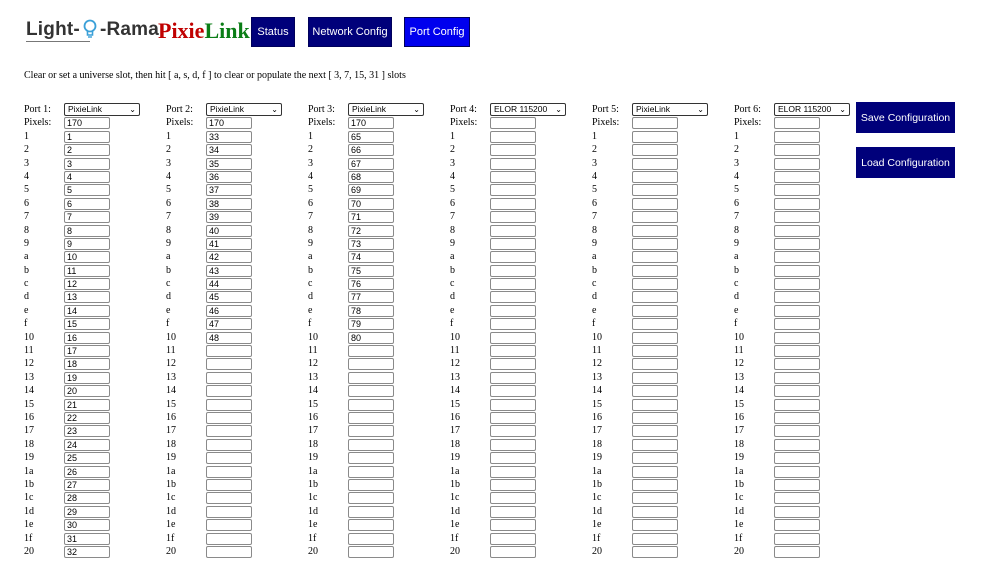 The width and height of the screenshot is (1000, 566). What do you see at coordinates (371, 257) in the screenshot?
I see `universe-slot-input: 74` at bounding box center [371, 257].